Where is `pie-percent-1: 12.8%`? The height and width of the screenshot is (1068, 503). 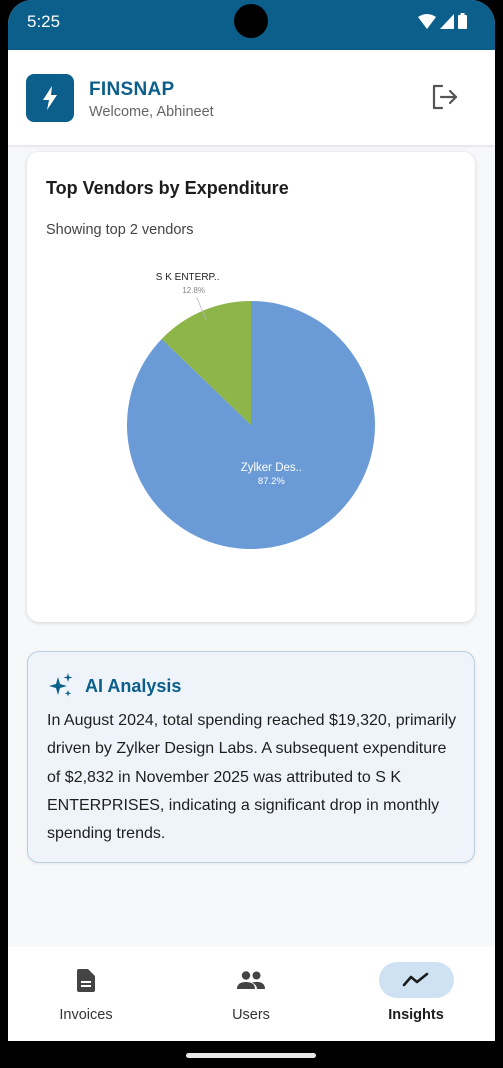
pie-percent-1: 12.8% is located at coordinates (193, 290).